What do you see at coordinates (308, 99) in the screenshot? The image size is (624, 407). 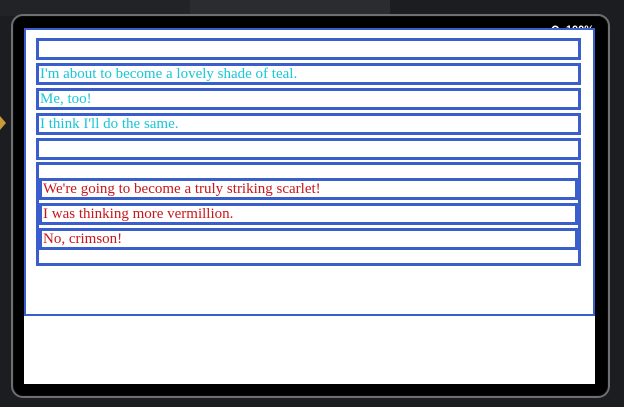 I see `list-item: Me, too!` at bounding box center [308, 99].